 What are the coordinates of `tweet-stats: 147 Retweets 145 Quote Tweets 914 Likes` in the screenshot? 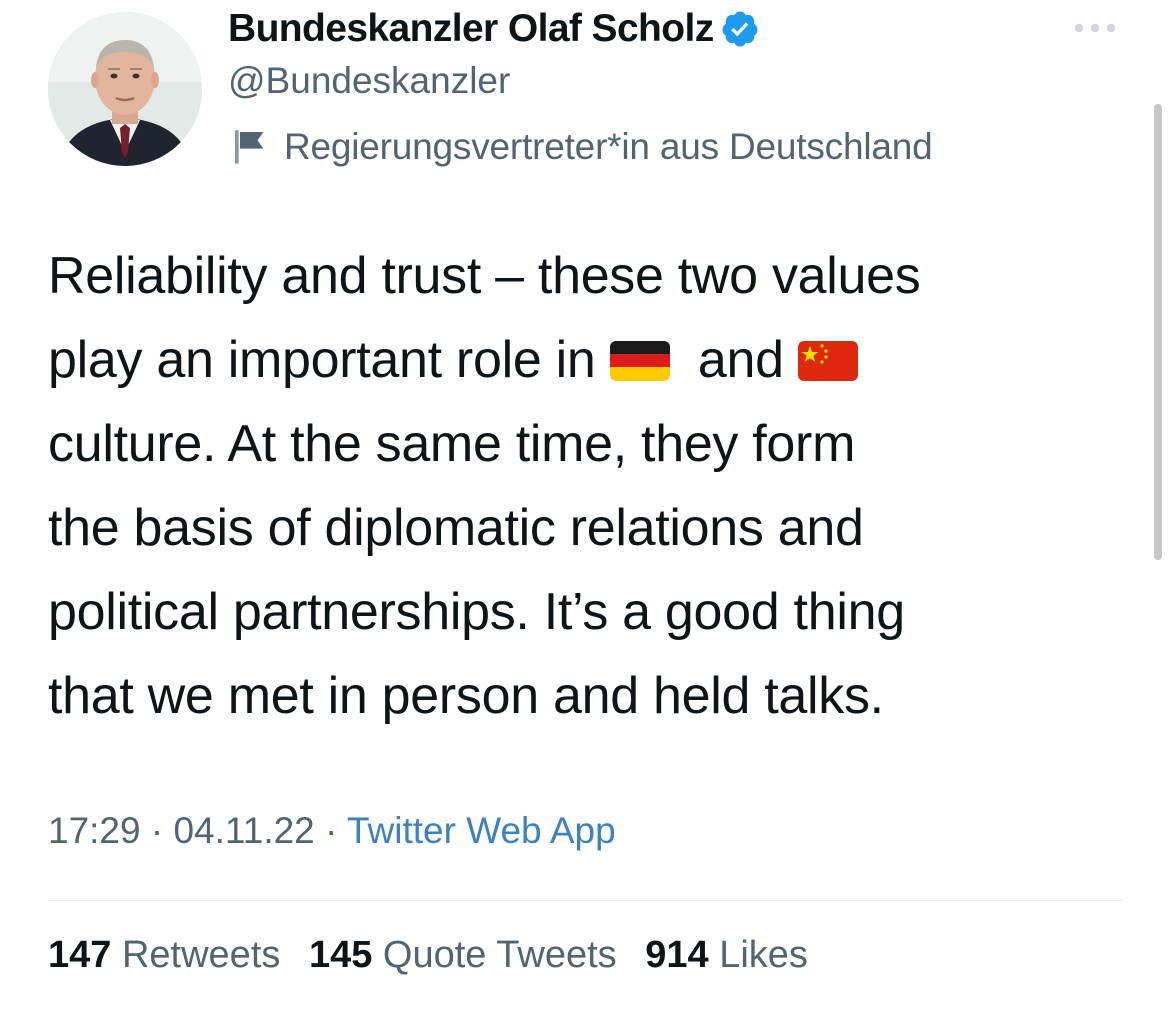 It's located at (437, 955).